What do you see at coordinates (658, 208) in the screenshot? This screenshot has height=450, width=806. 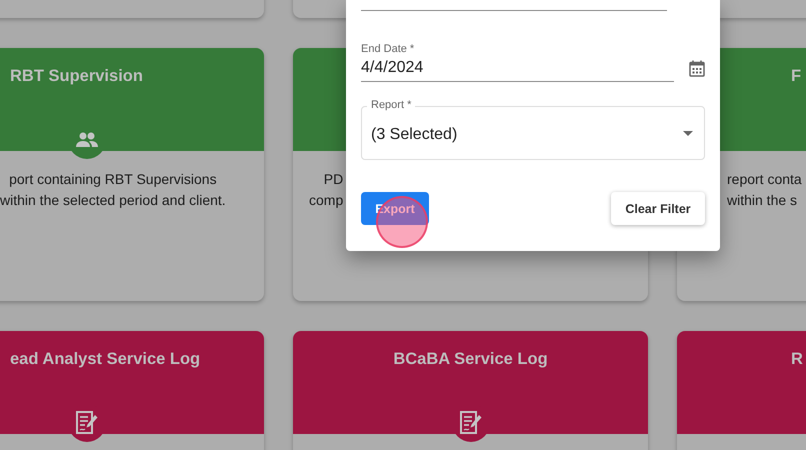 I see `clear-filter-button: Clear Filter` at bounding box center [658, 208].